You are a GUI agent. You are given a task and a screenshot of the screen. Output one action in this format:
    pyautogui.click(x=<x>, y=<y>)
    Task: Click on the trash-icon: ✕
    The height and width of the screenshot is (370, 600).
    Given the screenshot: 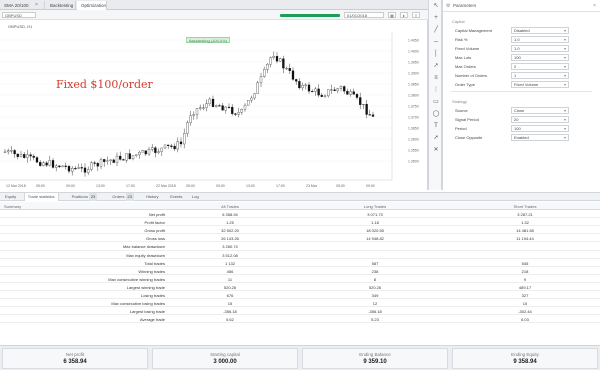 What is the action you would take?
    pyautogui.click(x=436, y=150)
    